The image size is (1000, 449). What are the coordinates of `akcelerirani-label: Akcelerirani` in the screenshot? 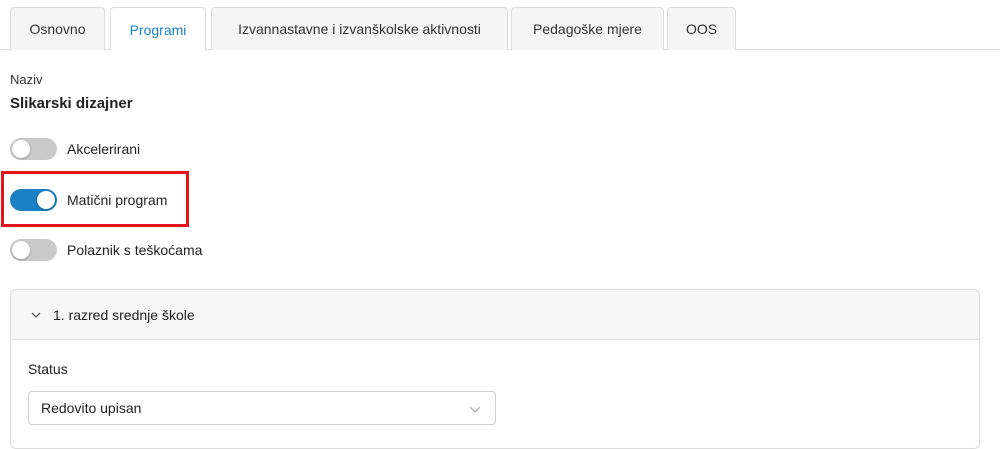 It's located at (104, 149).